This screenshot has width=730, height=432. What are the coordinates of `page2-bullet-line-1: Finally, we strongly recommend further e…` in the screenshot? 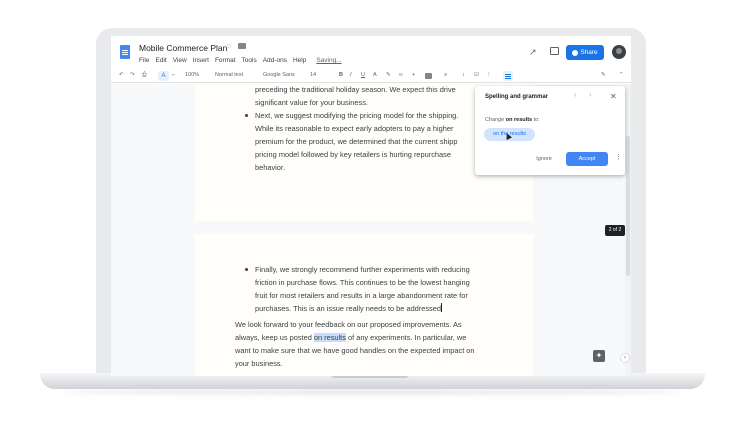 It's located at (362, 269).